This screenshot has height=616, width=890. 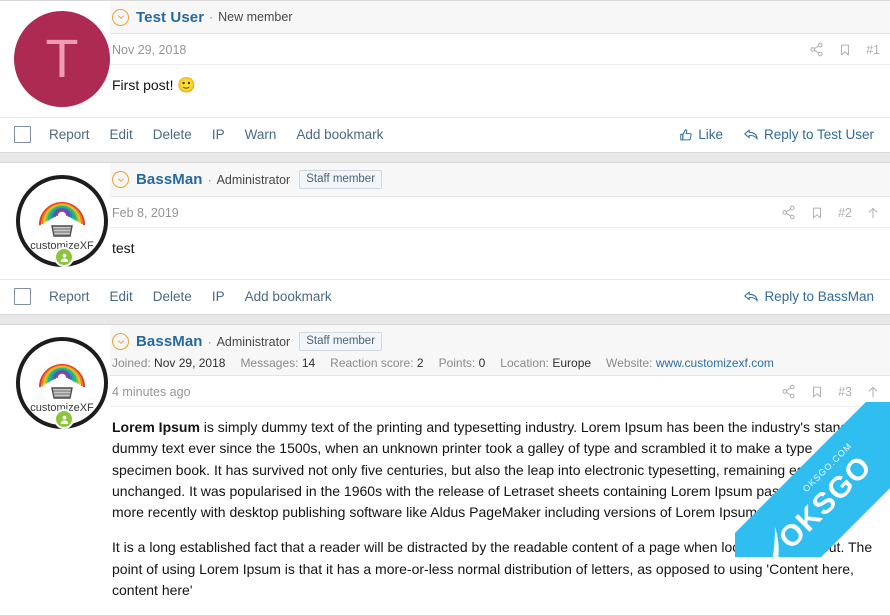 I want to click on post-date: 4 minutes ago, so click(x=151, y=392).